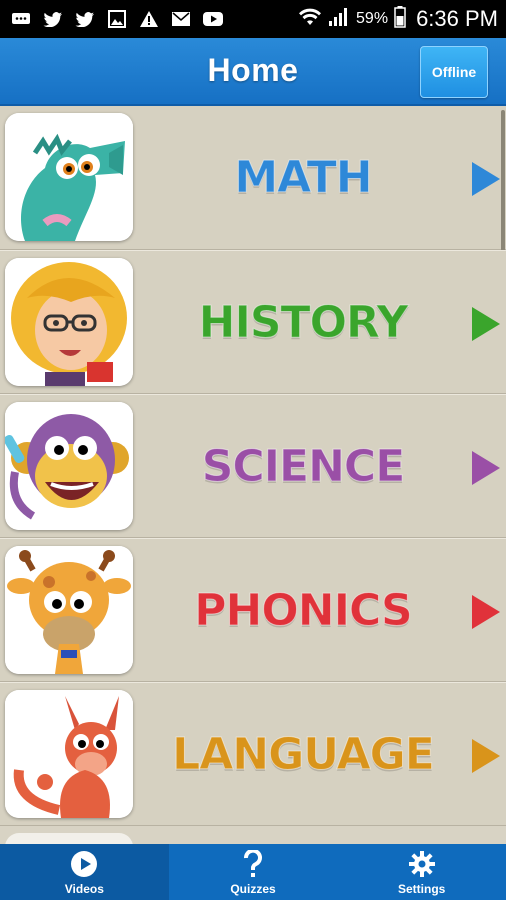 The height and width of the screenshot is (900, 506). I want to click on tab-quizzes: Quizzes, so click(253, 872).